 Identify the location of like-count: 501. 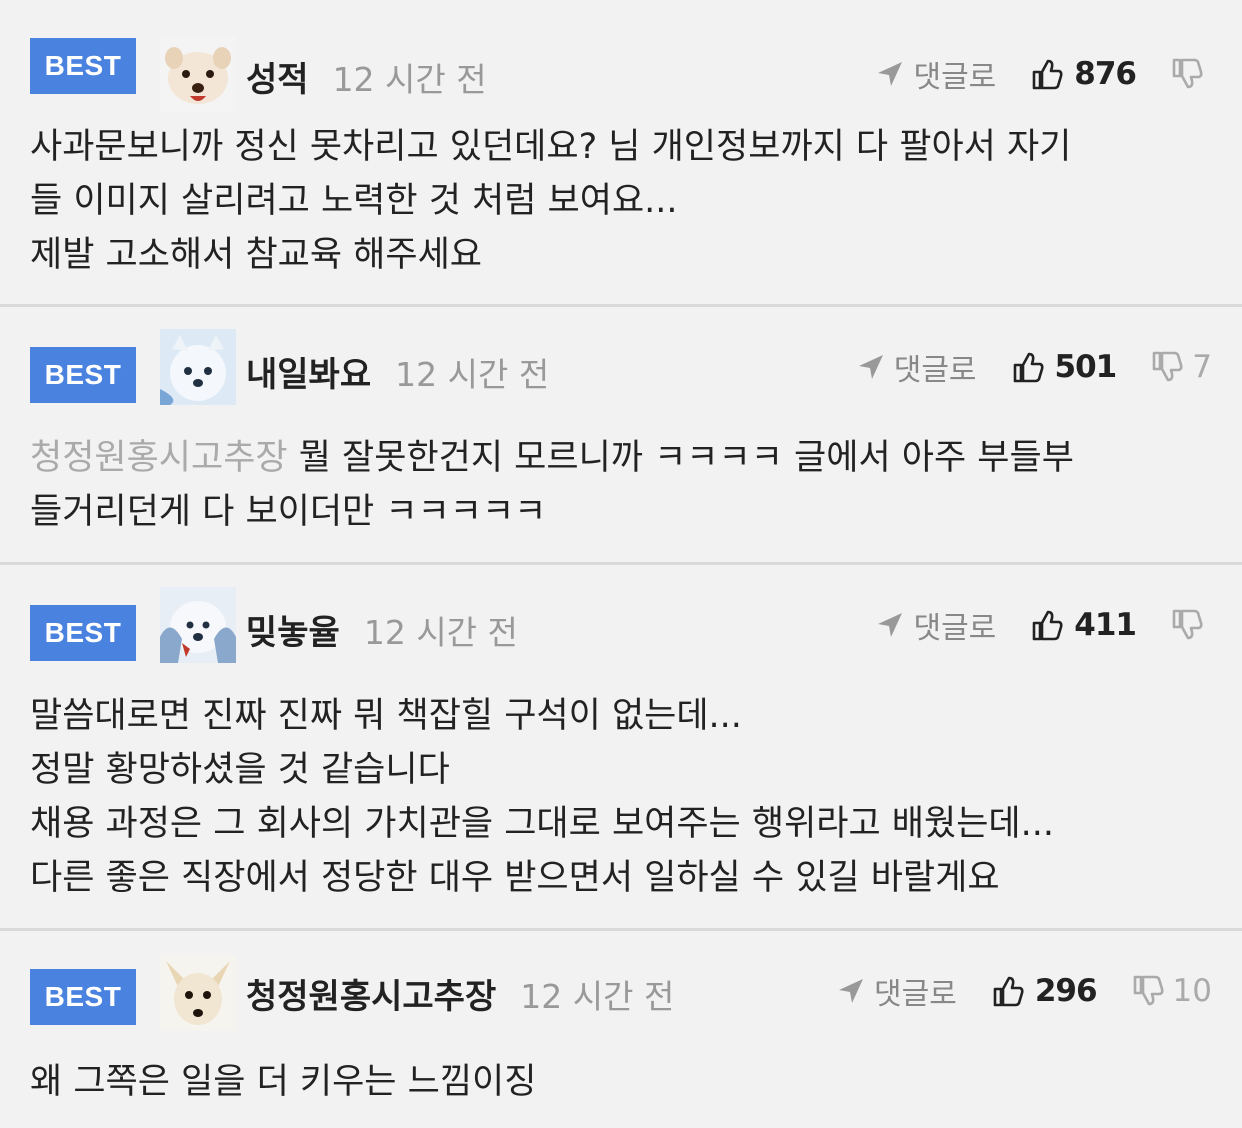
(1086, 367).